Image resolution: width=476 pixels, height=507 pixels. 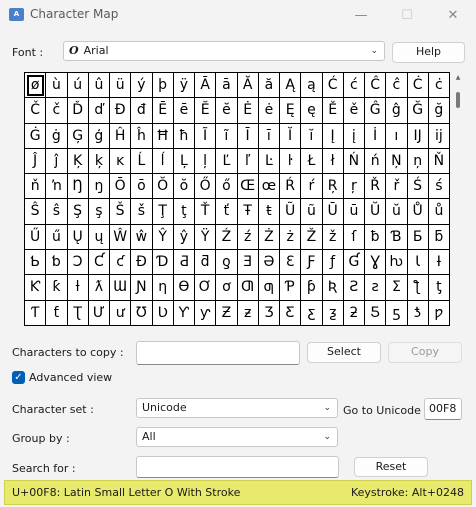 I want to click on character-cell: ē, so click(x=184, y=111).